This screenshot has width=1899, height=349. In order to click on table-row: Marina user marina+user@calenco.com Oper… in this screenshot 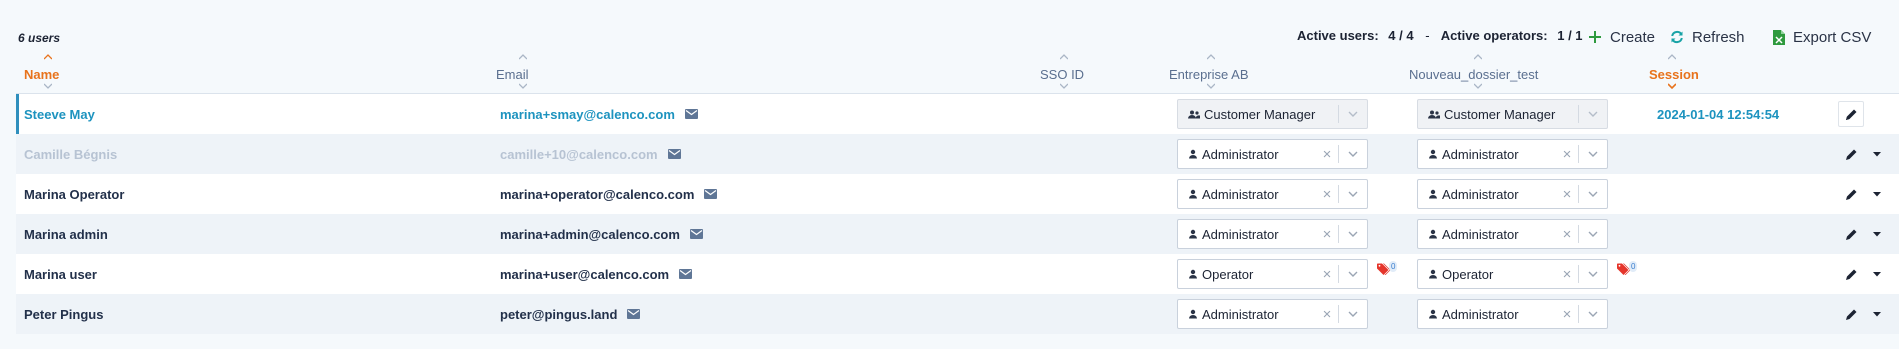, I will do `click(957, 274)`.